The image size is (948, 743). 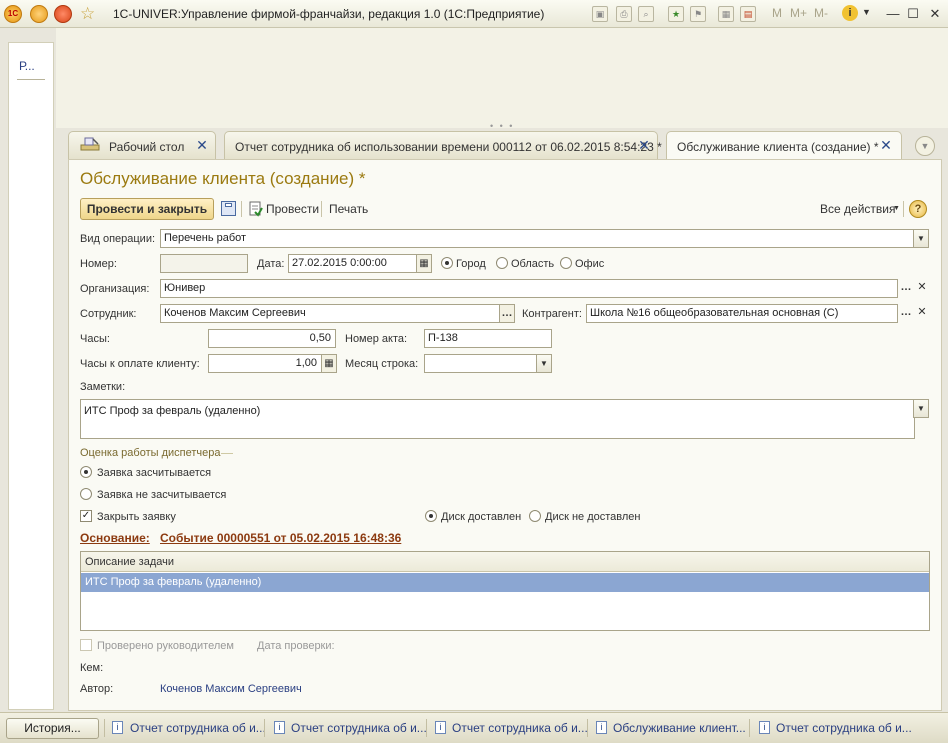 What do you see at coordinates (86, 472) in the screenshot?
I see `radio-request-counted` at bounding box center [86, 472].